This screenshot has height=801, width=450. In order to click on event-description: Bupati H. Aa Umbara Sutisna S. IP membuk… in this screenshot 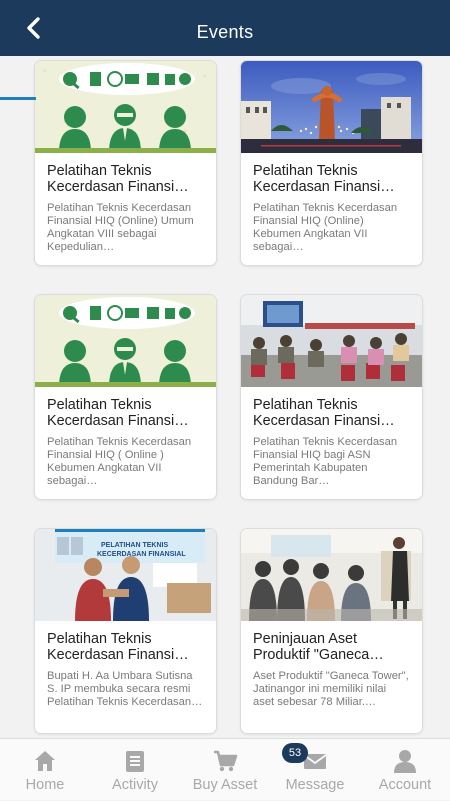, I will do `click(125, 689)`.